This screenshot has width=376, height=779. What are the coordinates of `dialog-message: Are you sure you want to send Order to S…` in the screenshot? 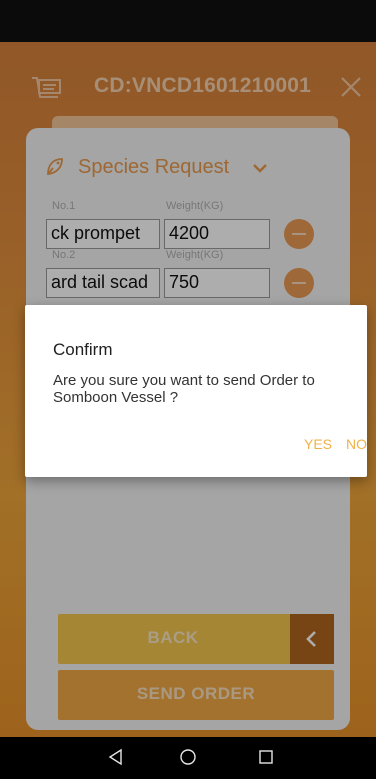 It's located at (184, 389).